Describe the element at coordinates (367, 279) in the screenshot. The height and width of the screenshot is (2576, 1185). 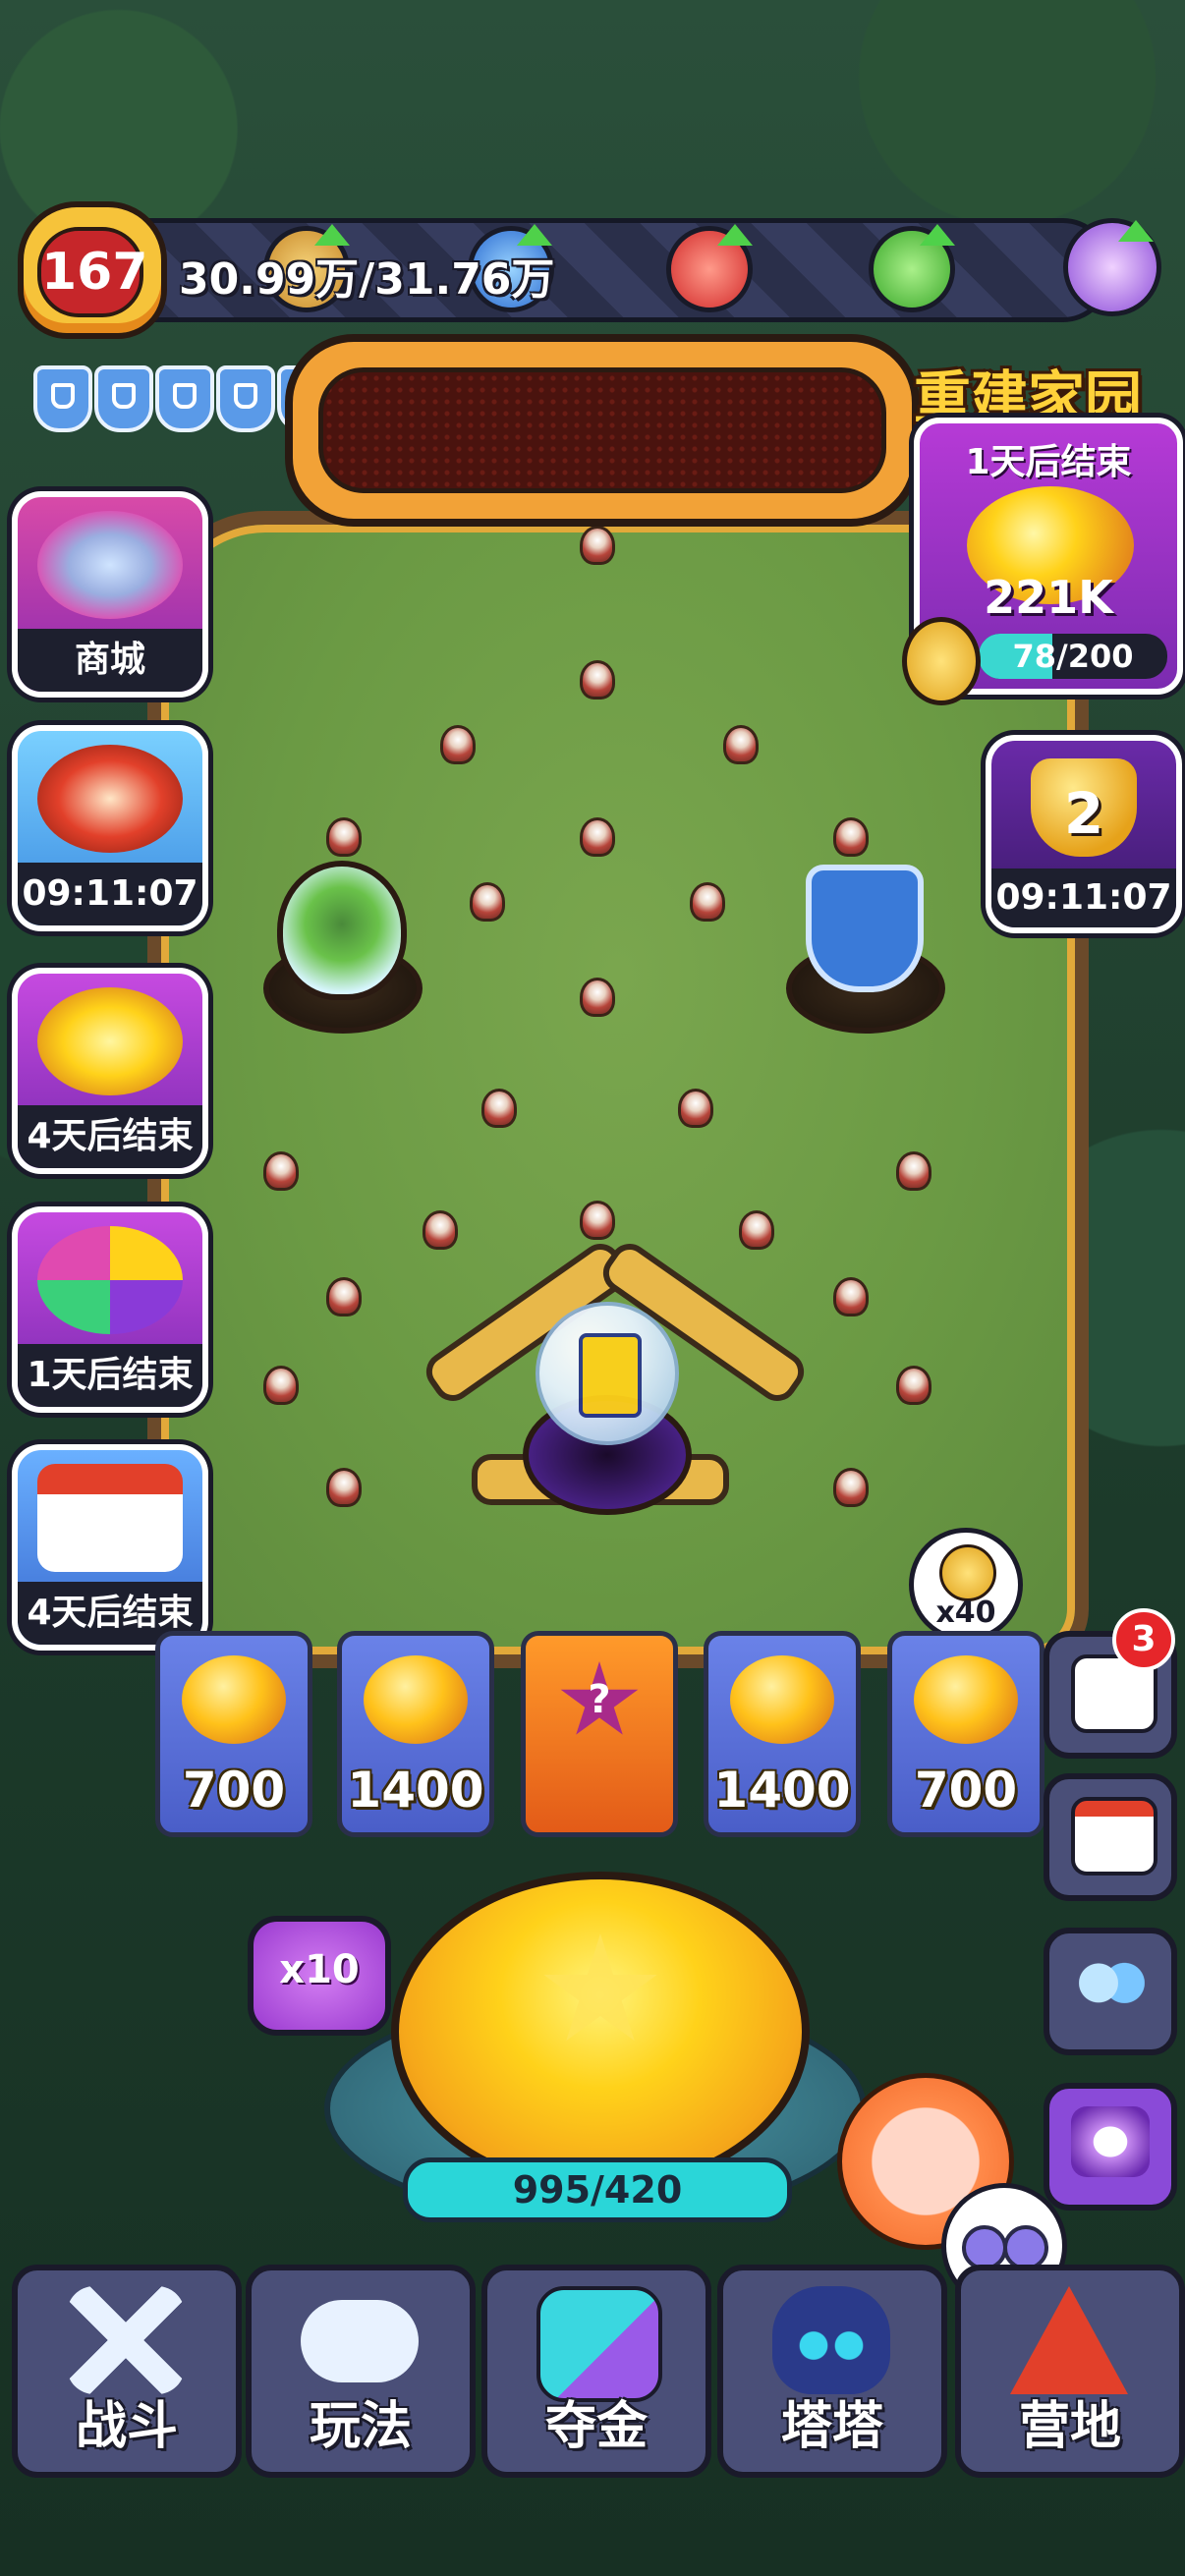
I see `resource-amount: 30.99万/31.76万` at that location.